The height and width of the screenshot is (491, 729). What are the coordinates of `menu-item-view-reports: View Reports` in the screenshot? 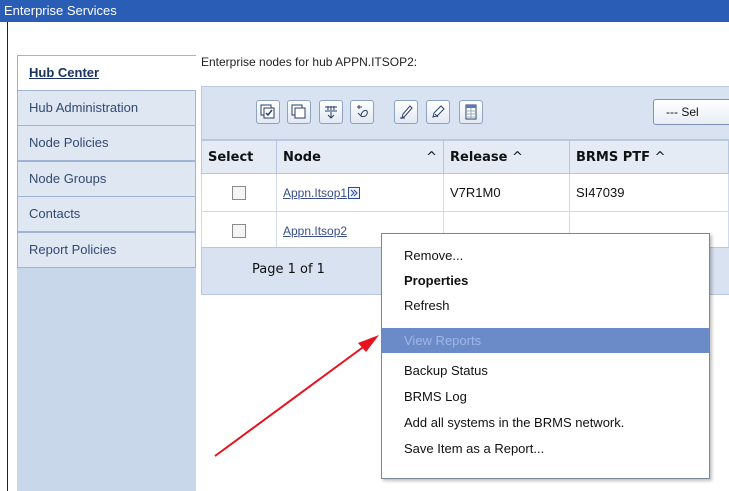 It's located at (545, 340).